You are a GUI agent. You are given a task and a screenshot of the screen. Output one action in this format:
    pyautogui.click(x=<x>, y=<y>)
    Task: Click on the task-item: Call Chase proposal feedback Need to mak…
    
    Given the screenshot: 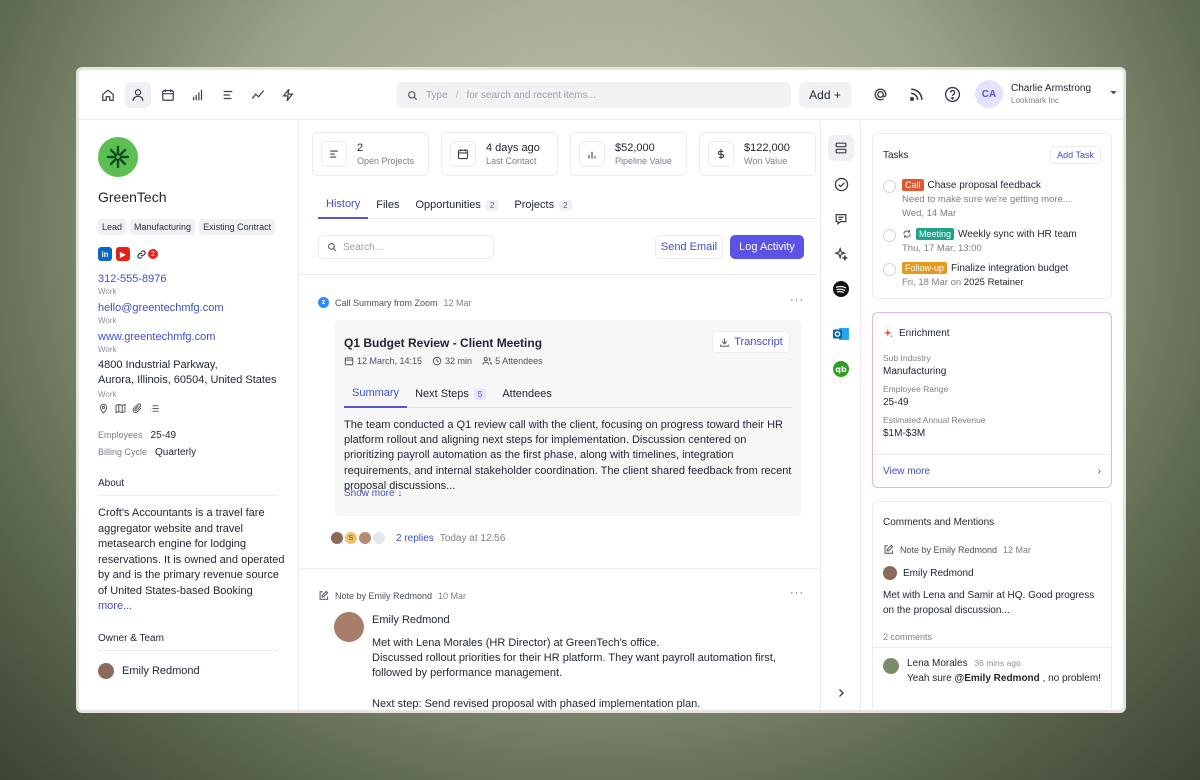 What is the action you would take?
    pyautogui.click(x=977, y=199)
    